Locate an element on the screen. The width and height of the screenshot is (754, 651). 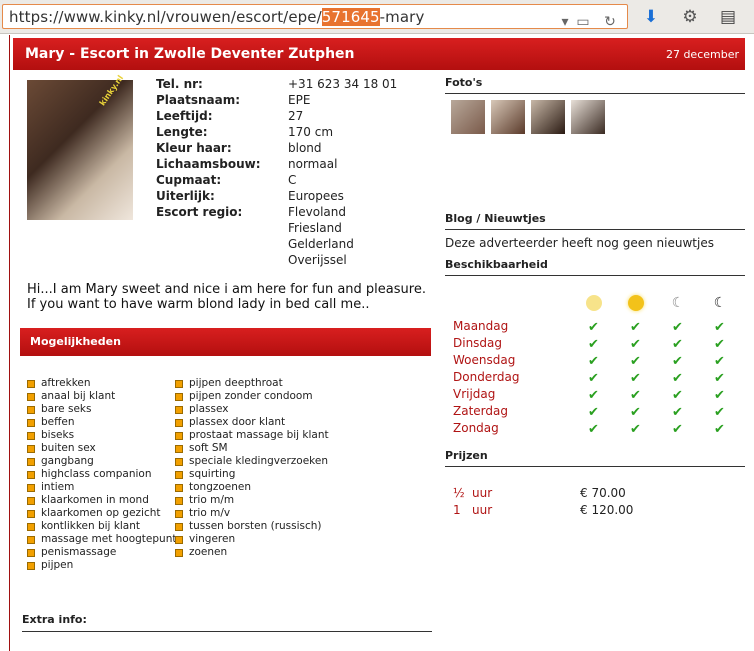
evening-moon-icon: ☾ is located at coordinates (678, 303).